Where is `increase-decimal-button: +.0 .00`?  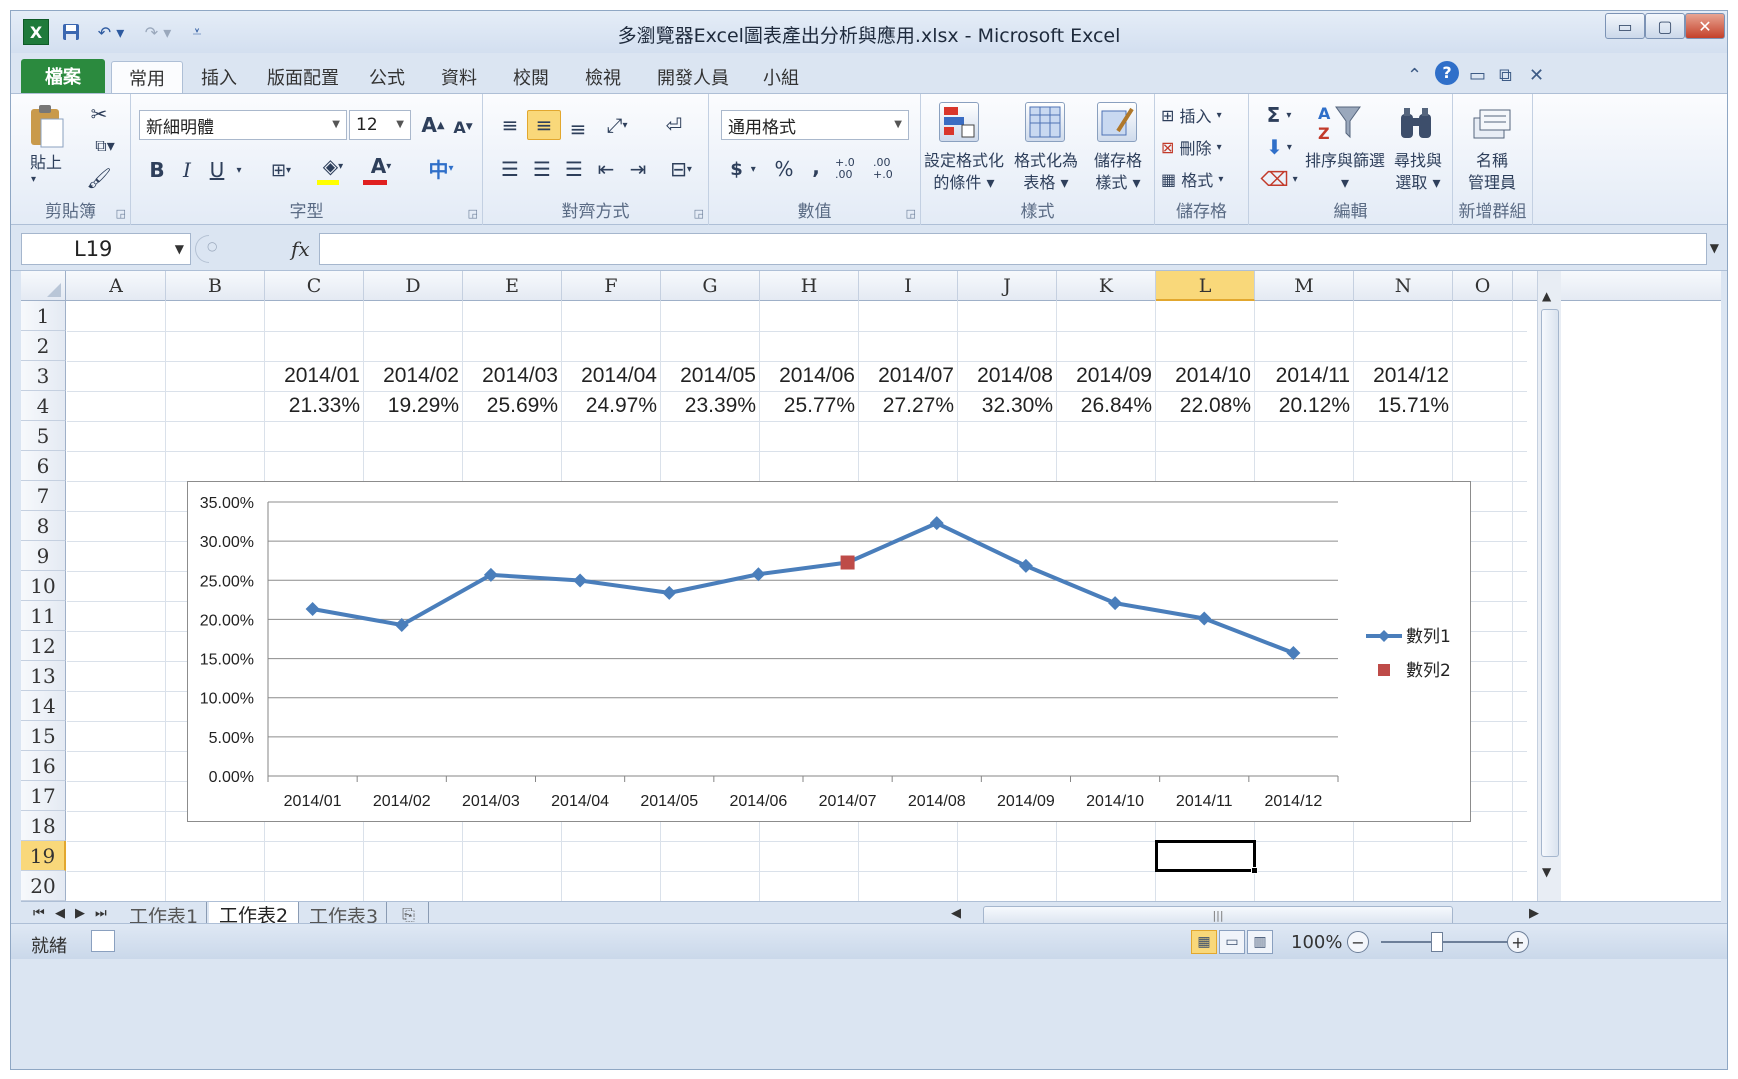 increase-decimal-button: +.0 .00 is located at coordinates (852, 169).